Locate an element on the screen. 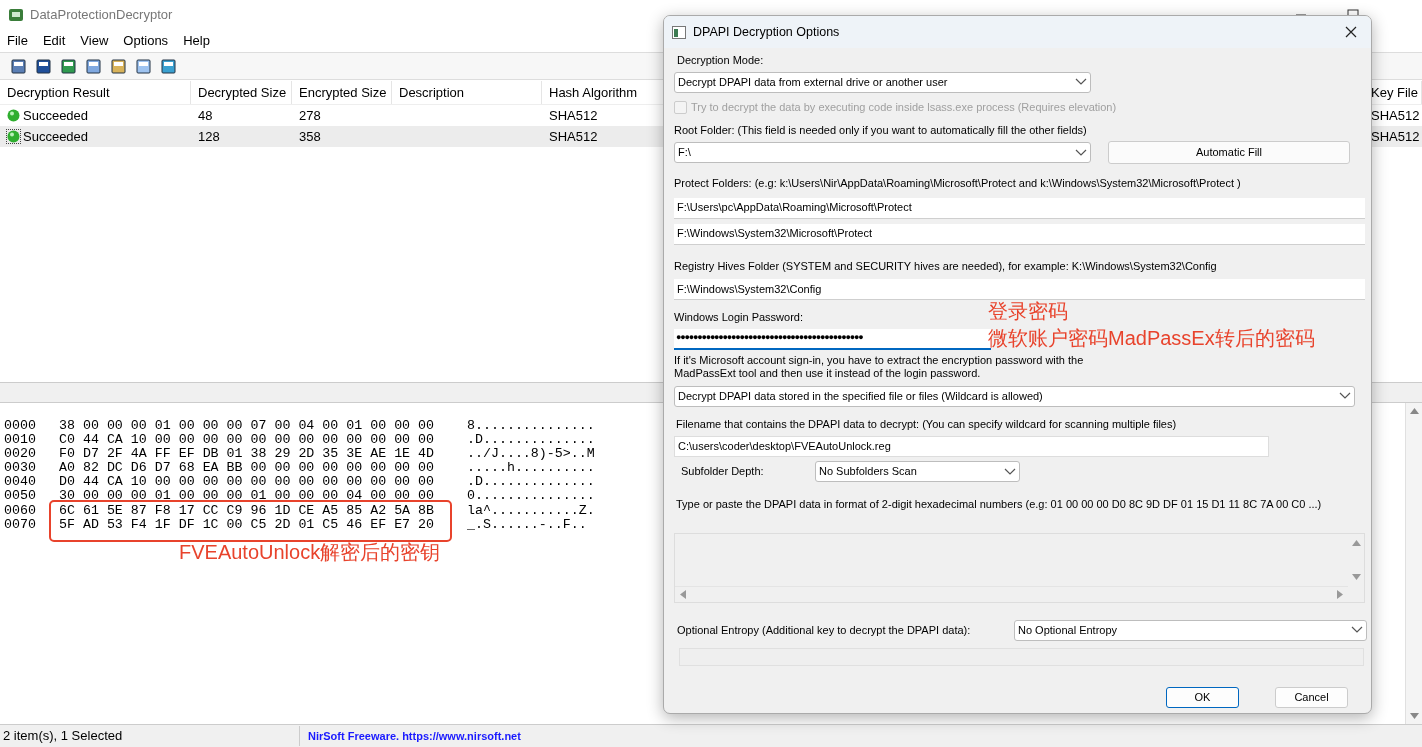  hex-bytes: 38 00 00 00 01 00 00 00 07 00 04 00 01 00 00 00 is located at coordinates (247, 426).